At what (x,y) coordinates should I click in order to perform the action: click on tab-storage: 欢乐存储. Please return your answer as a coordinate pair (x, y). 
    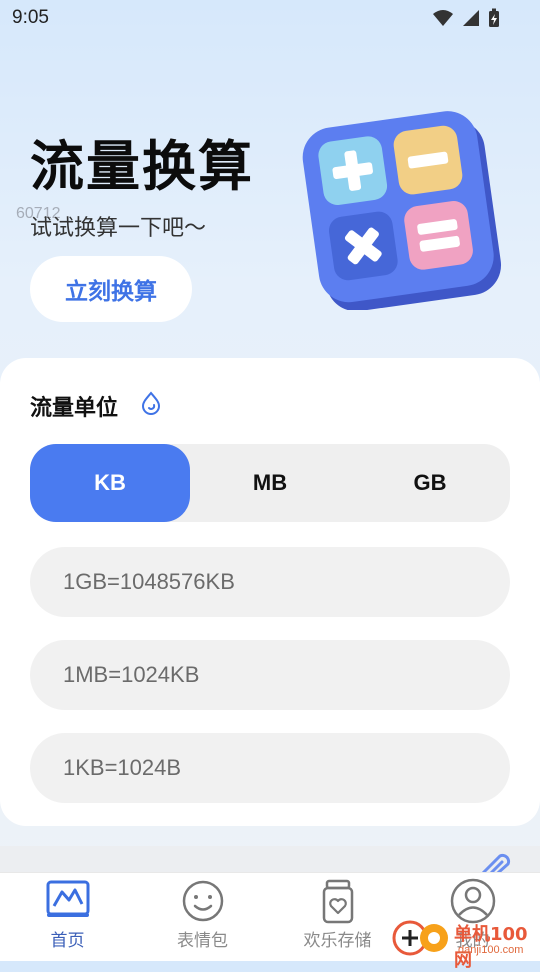
    Looking at the image, I should click on (337, 917).